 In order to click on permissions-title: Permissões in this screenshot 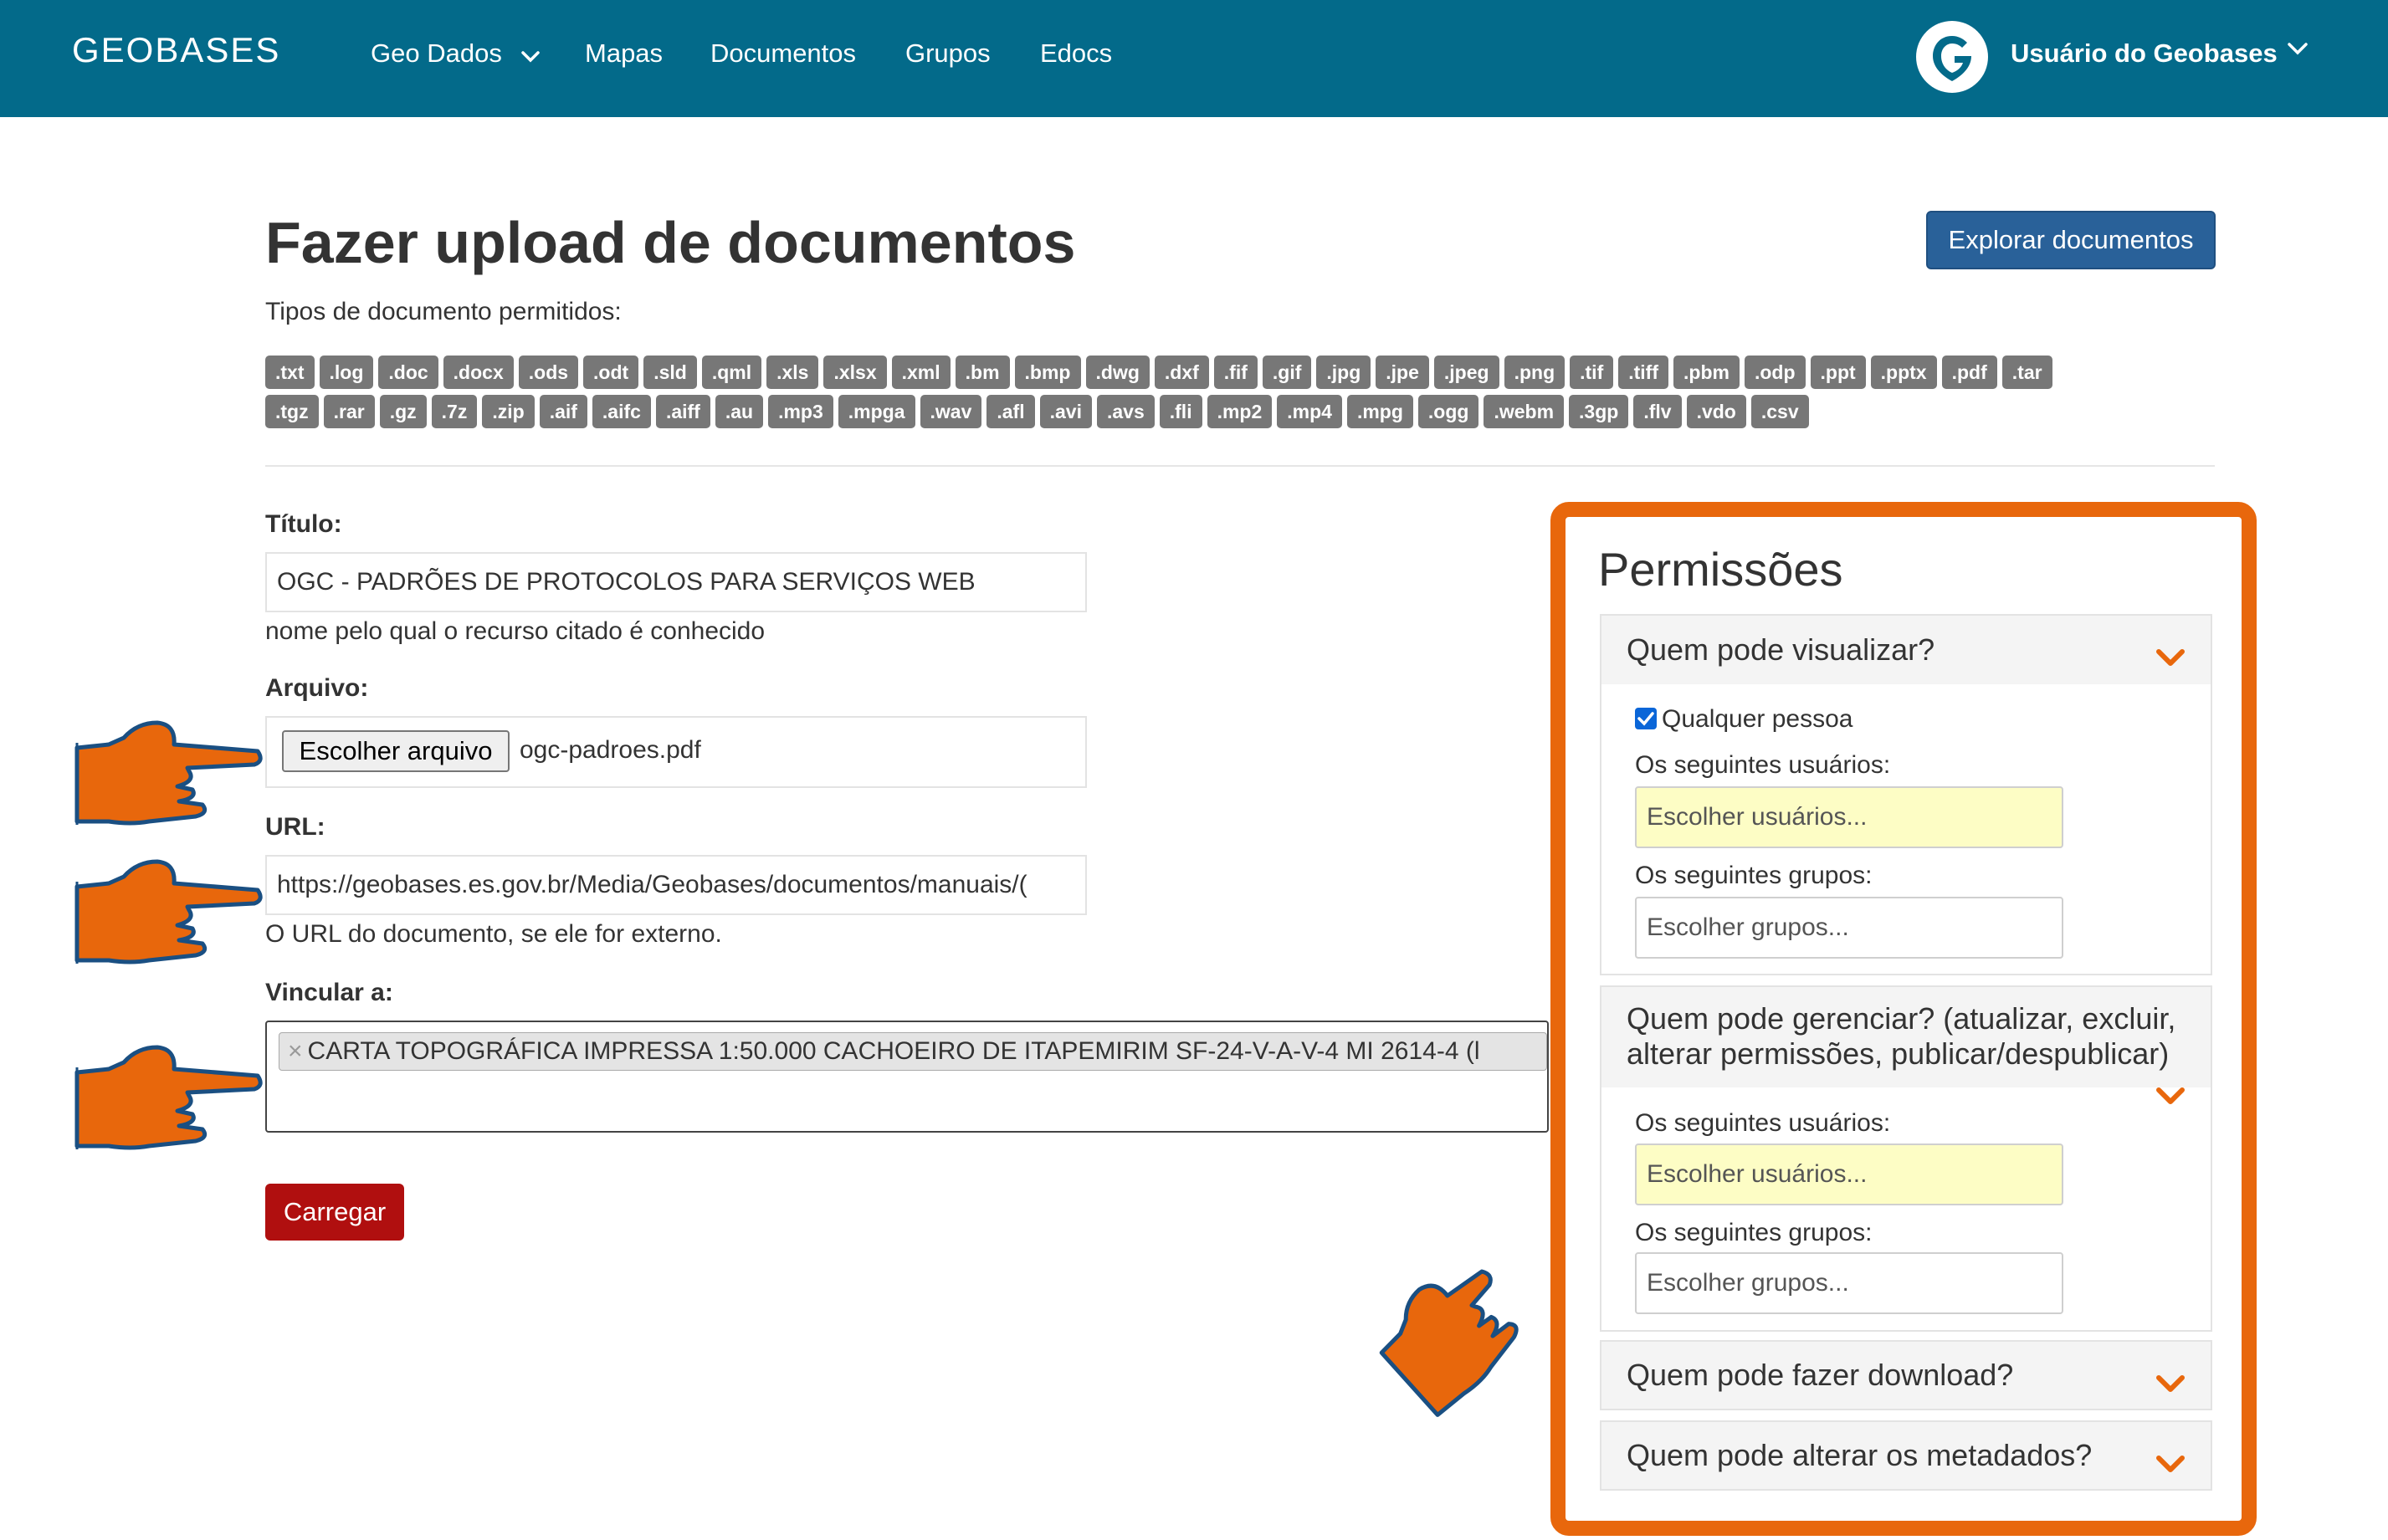, I will do `click(1720, 570)`.